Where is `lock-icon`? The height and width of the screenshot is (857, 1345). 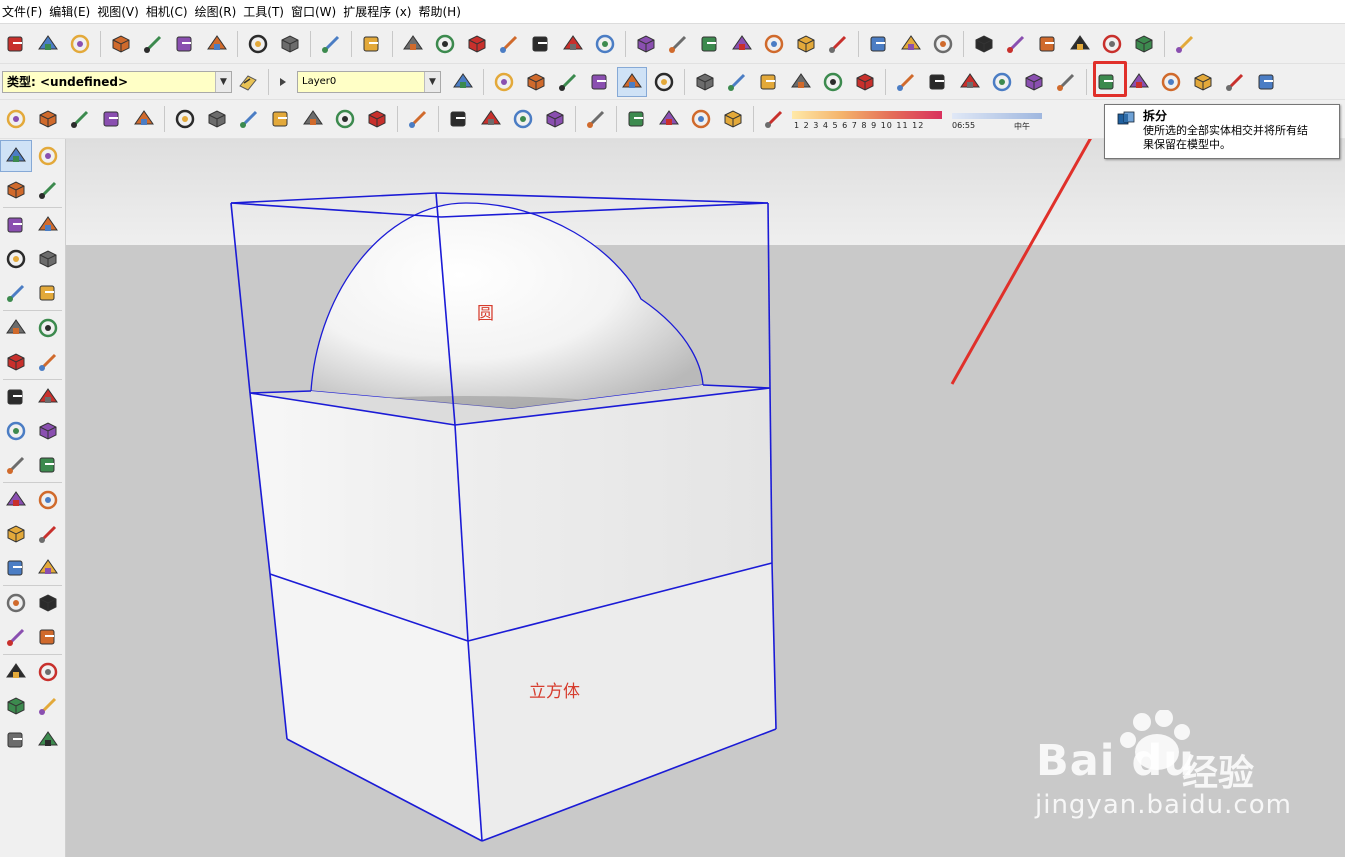 lock-icon is located at coordinates (733, 119).